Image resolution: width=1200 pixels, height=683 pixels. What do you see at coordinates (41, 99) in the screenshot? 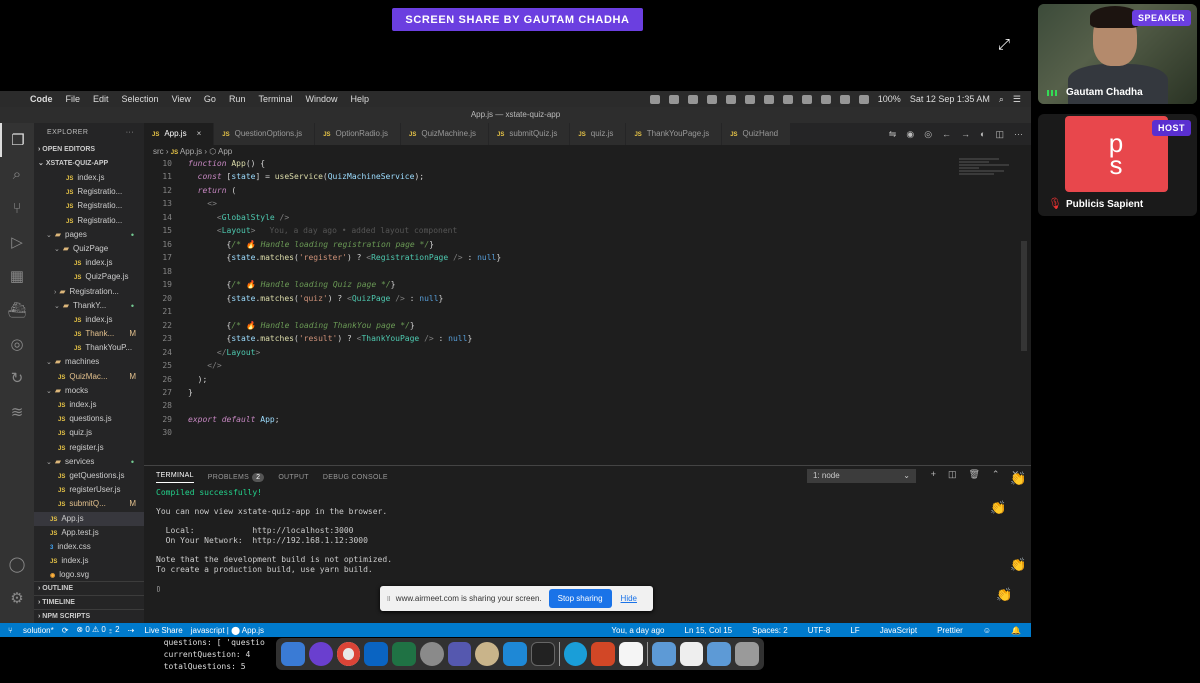
I see `menu-app: Code` at bounding box center [41, 99].